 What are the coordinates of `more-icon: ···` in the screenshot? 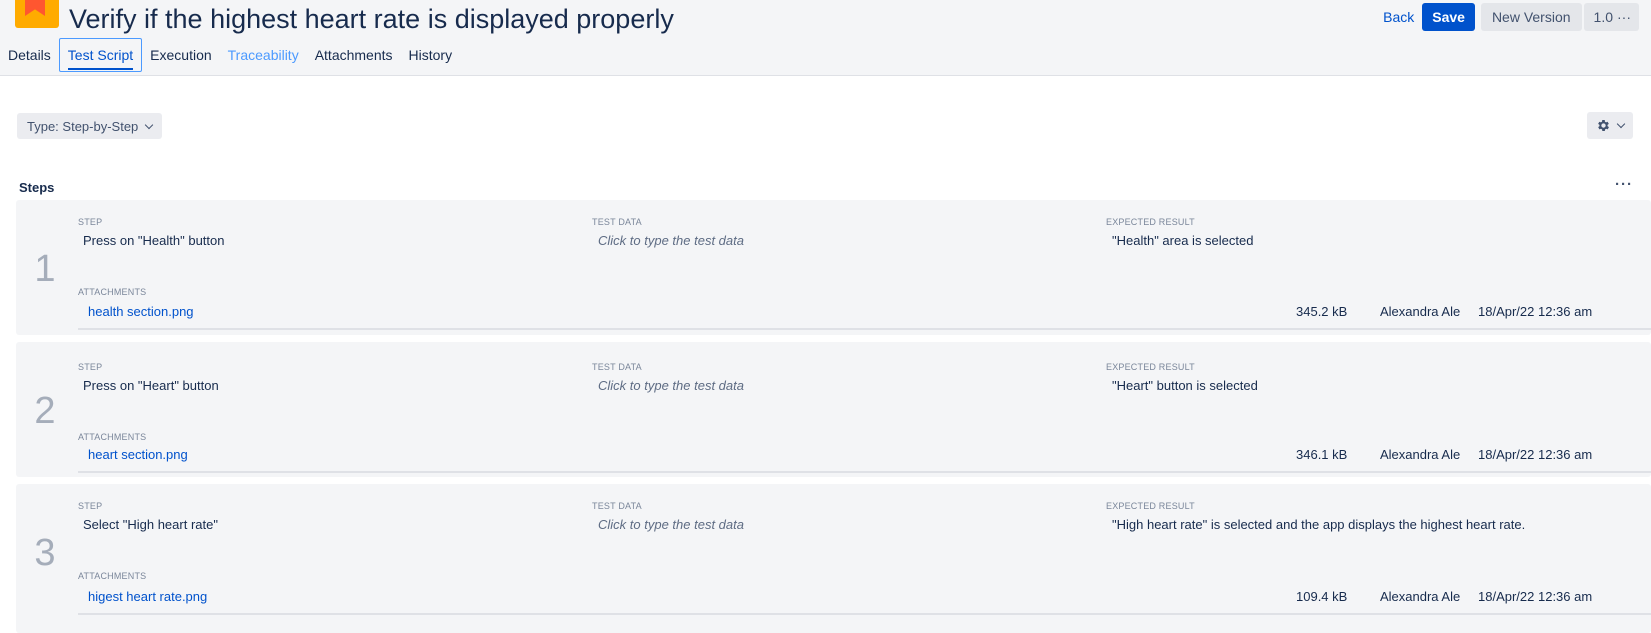 It's located at (1624, 17).